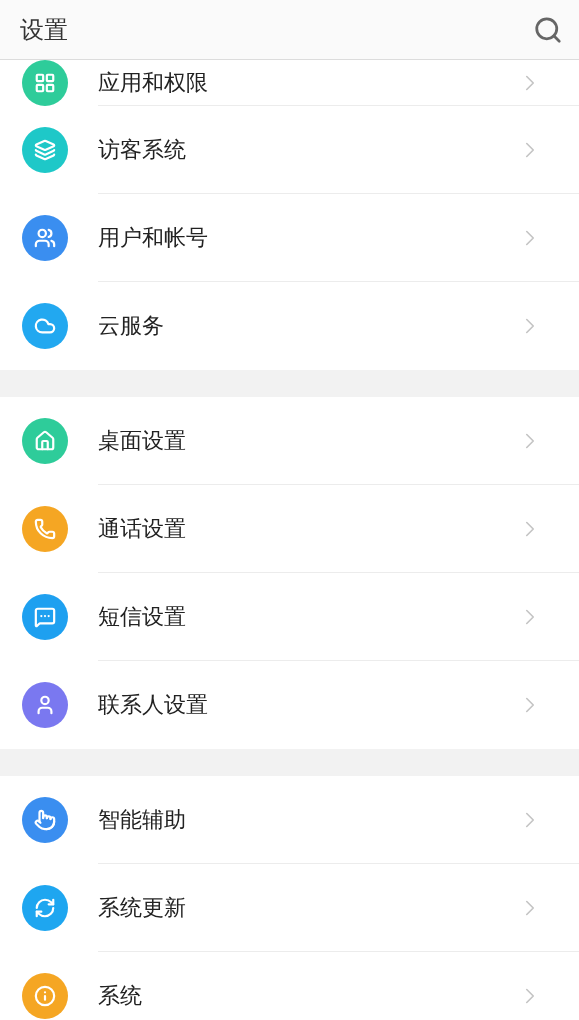  Describe the element at coordinates (289, 441) in the screenshot. I see `settings-item: 桌面设置` at that location.